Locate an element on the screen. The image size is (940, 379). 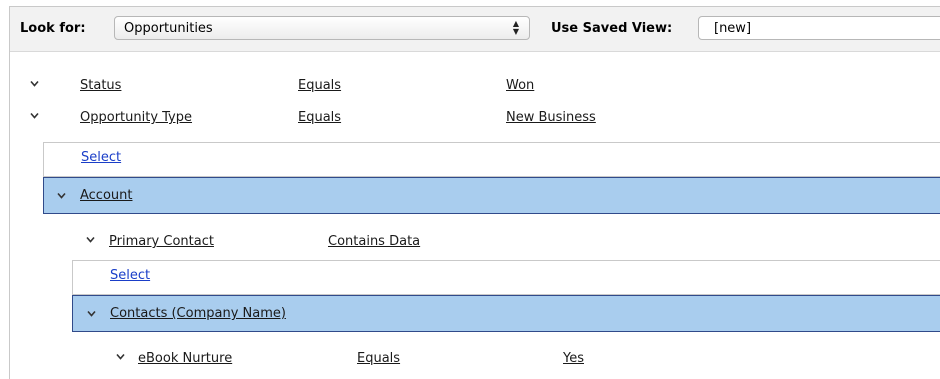
criteria-row: Opportunity Type Equals New Business is located at coordinates (475, 118).